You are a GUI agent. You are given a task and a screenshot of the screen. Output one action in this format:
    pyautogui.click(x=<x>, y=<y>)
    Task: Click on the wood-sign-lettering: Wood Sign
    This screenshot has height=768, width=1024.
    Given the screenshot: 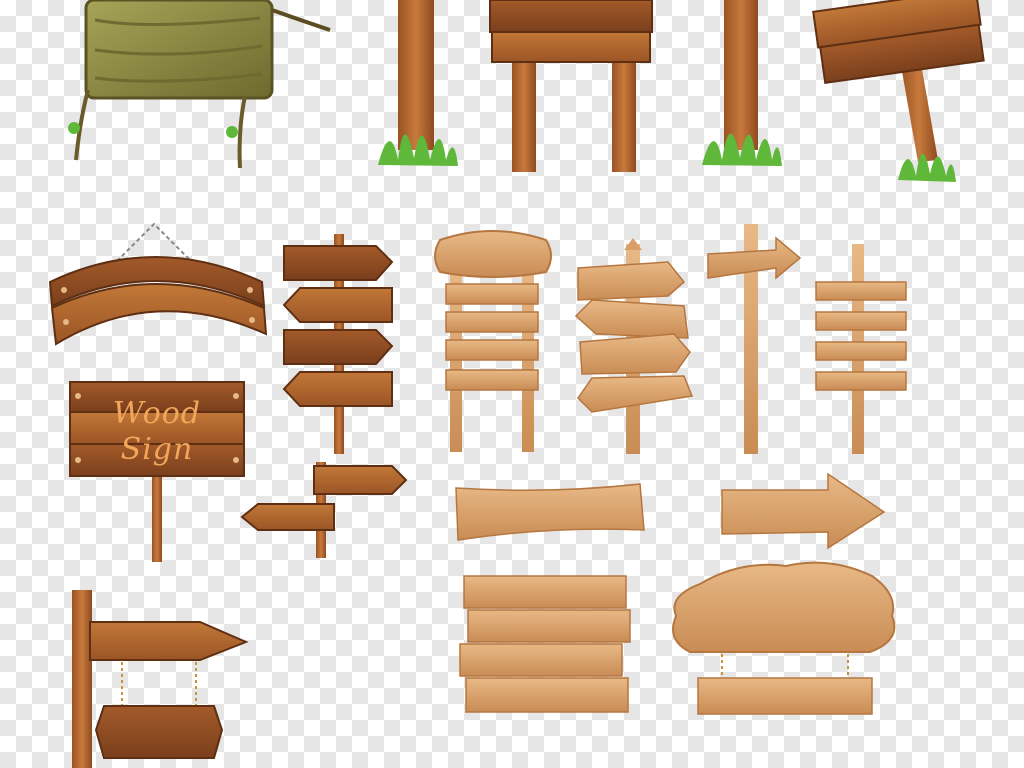 What is the action you would take?
    pyautogui.click(x=157, y=432)
    